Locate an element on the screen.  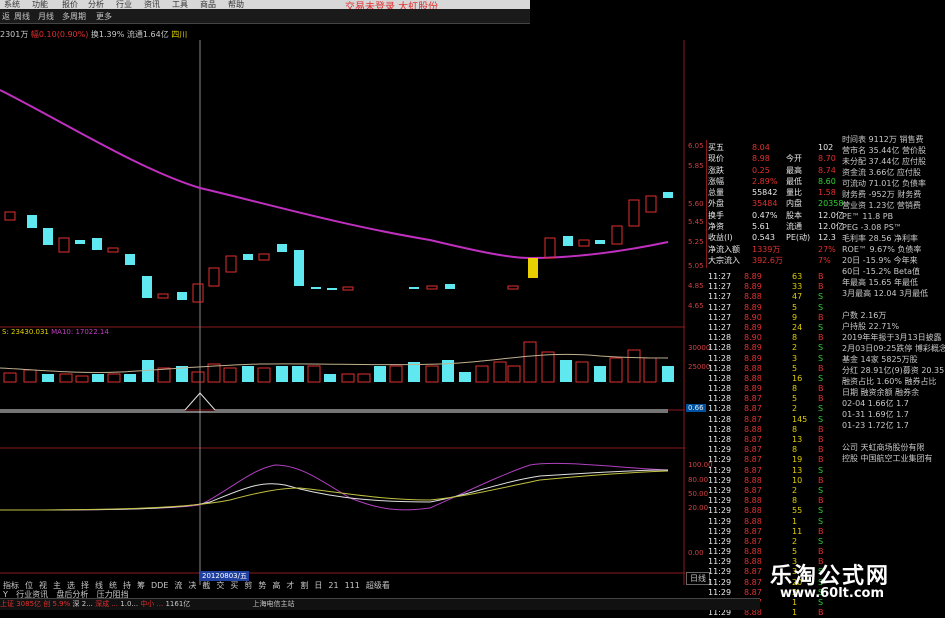
toolbar-item: 多周期 is located at coordinates (74, 16).